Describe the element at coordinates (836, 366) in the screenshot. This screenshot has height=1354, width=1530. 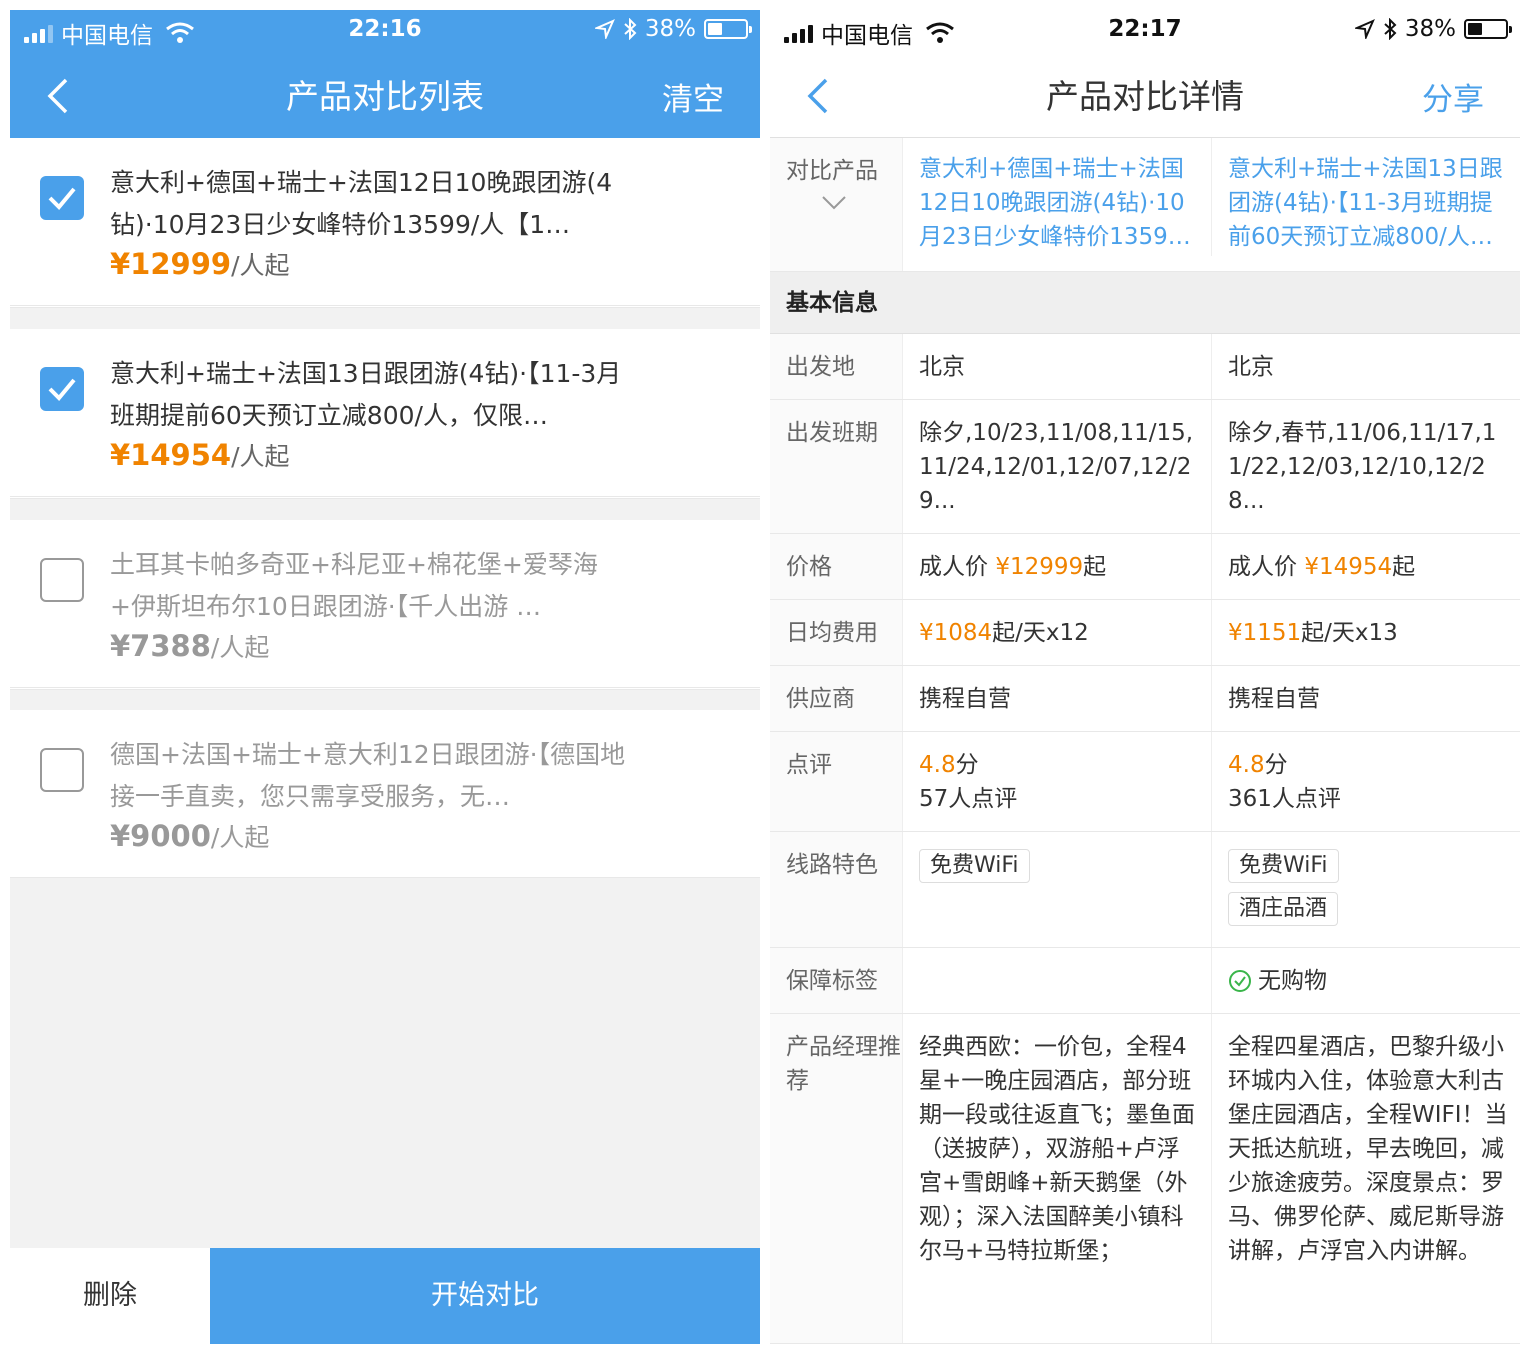
I see `row-label: 出发地` at that location.